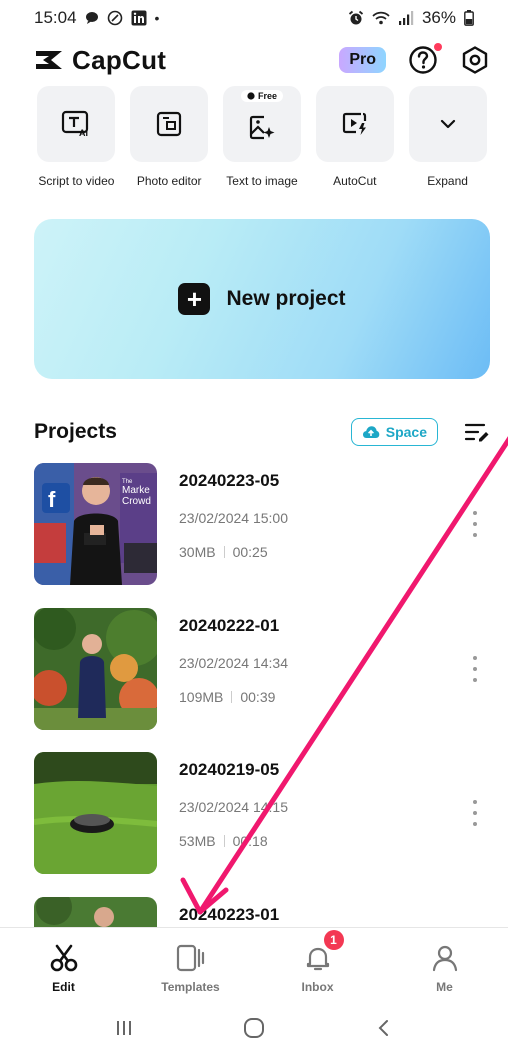 The image size is (508, 1051). I want to click on project-item: 20240219-05 23/02/2024 14:15 53MB 00:18, so click(262, 813).